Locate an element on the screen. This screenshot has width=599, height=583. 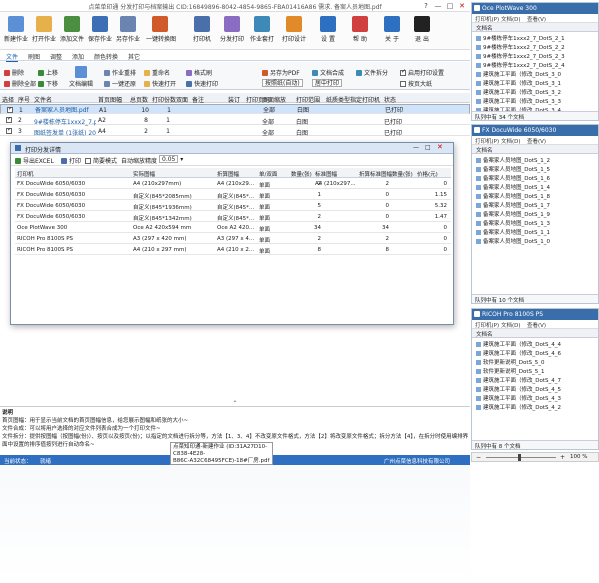
zoom-slider-thumb is located at coordinates (519, 457).